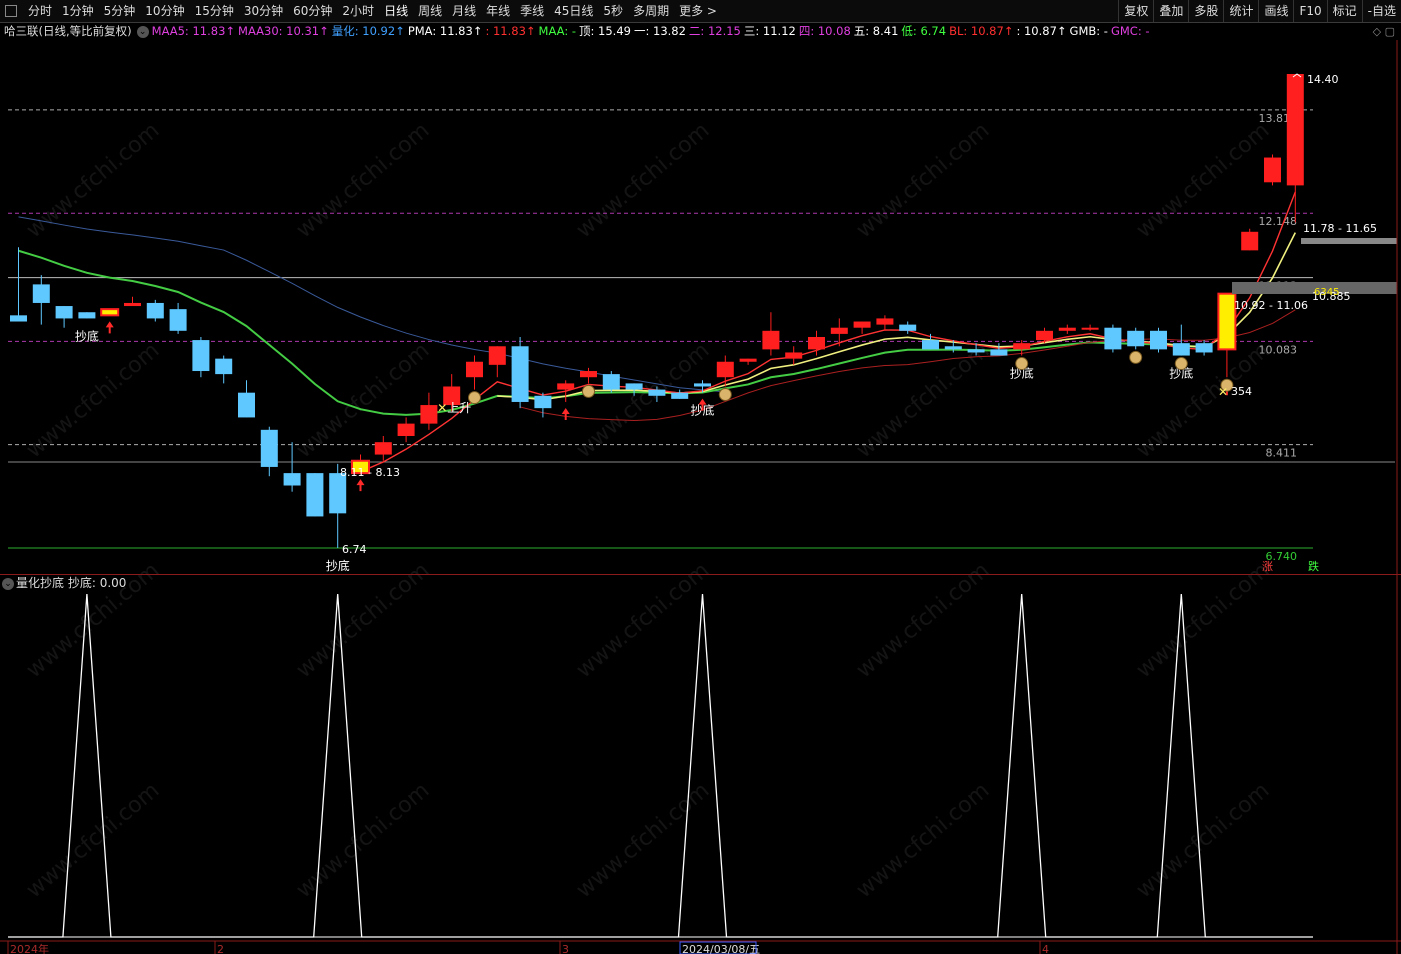 Image resolution: width=1401 pixels, height=954 pixels. Describe the element at coordinates (29, 948) in the screenshot. I see `date-label: 2024年` at that location.